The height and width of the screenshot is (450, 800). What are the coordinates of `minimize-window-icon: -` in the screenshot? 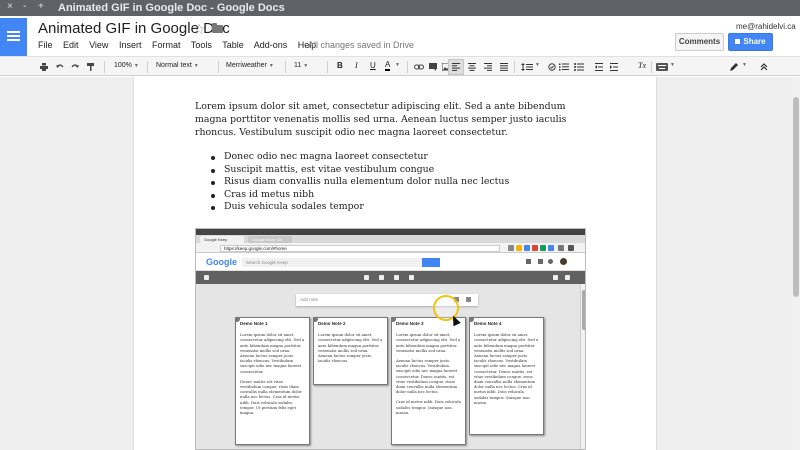 It's located at (24, 6).